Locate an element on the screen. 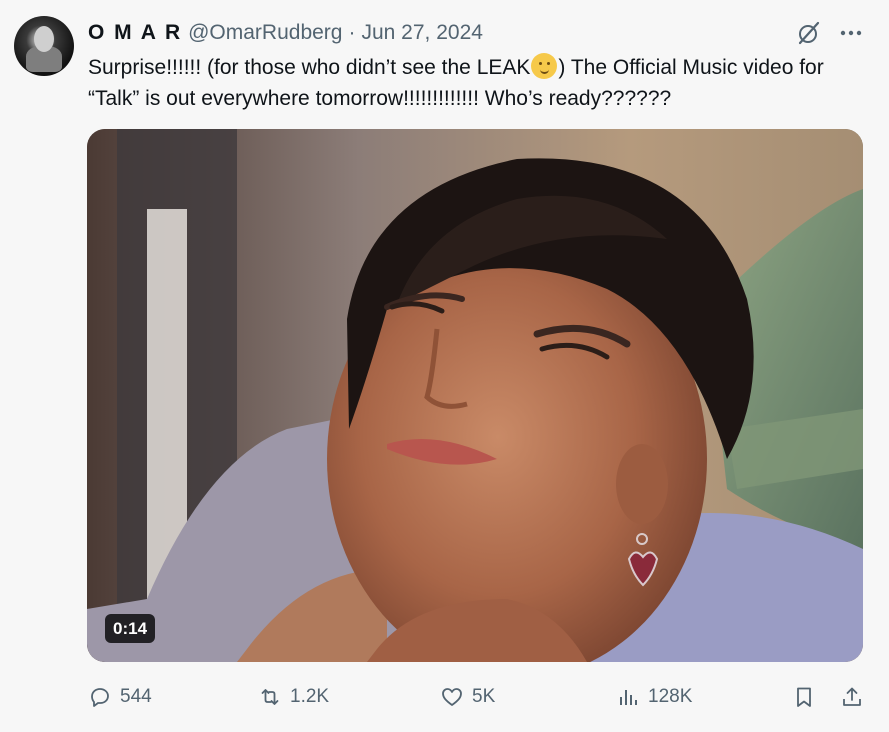 The height and width of the screenshot is (732, 889). like-button: 5K is located at coordinates (467, 697).